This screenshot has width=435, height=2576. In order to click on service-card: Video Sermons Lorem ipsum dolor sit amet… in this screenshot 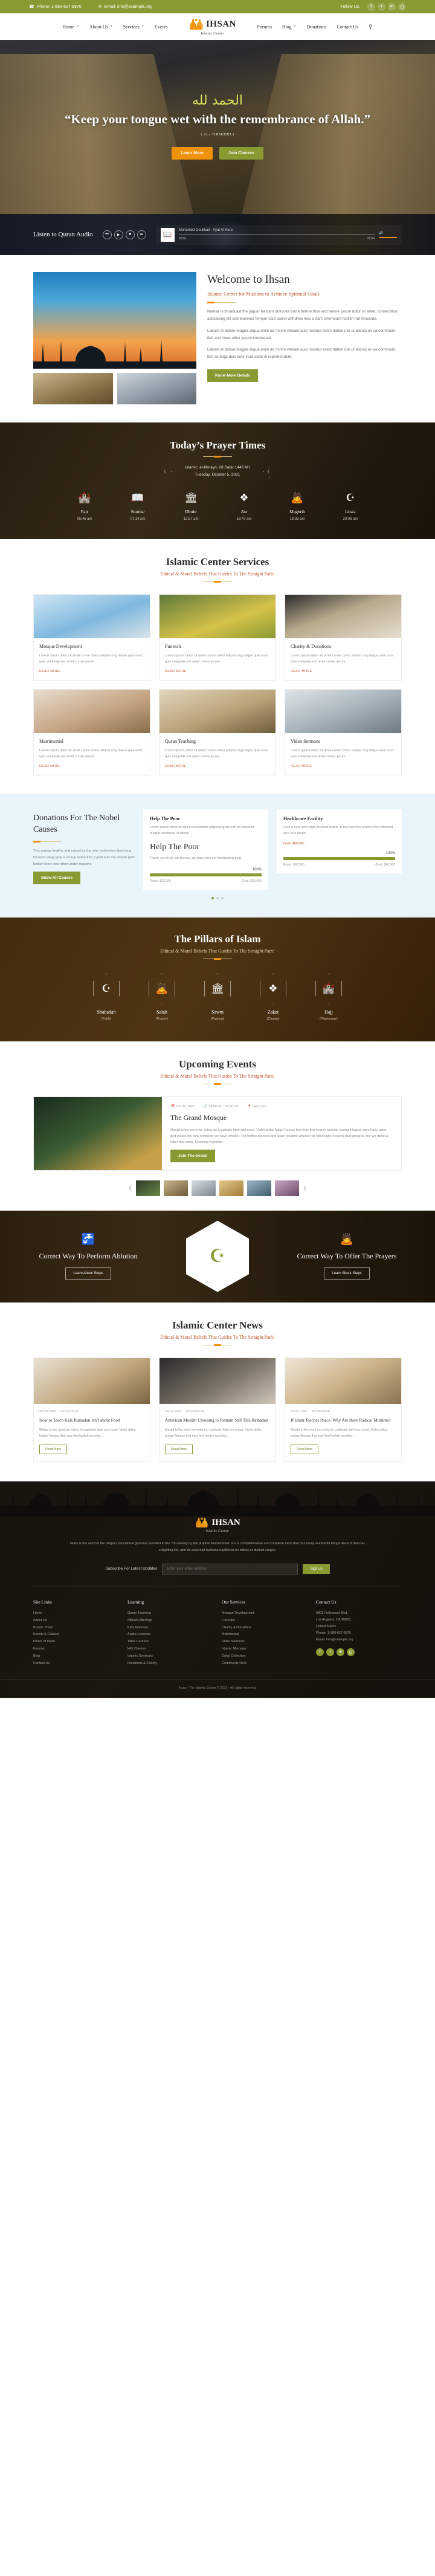, I will do `click(343, 731)`.